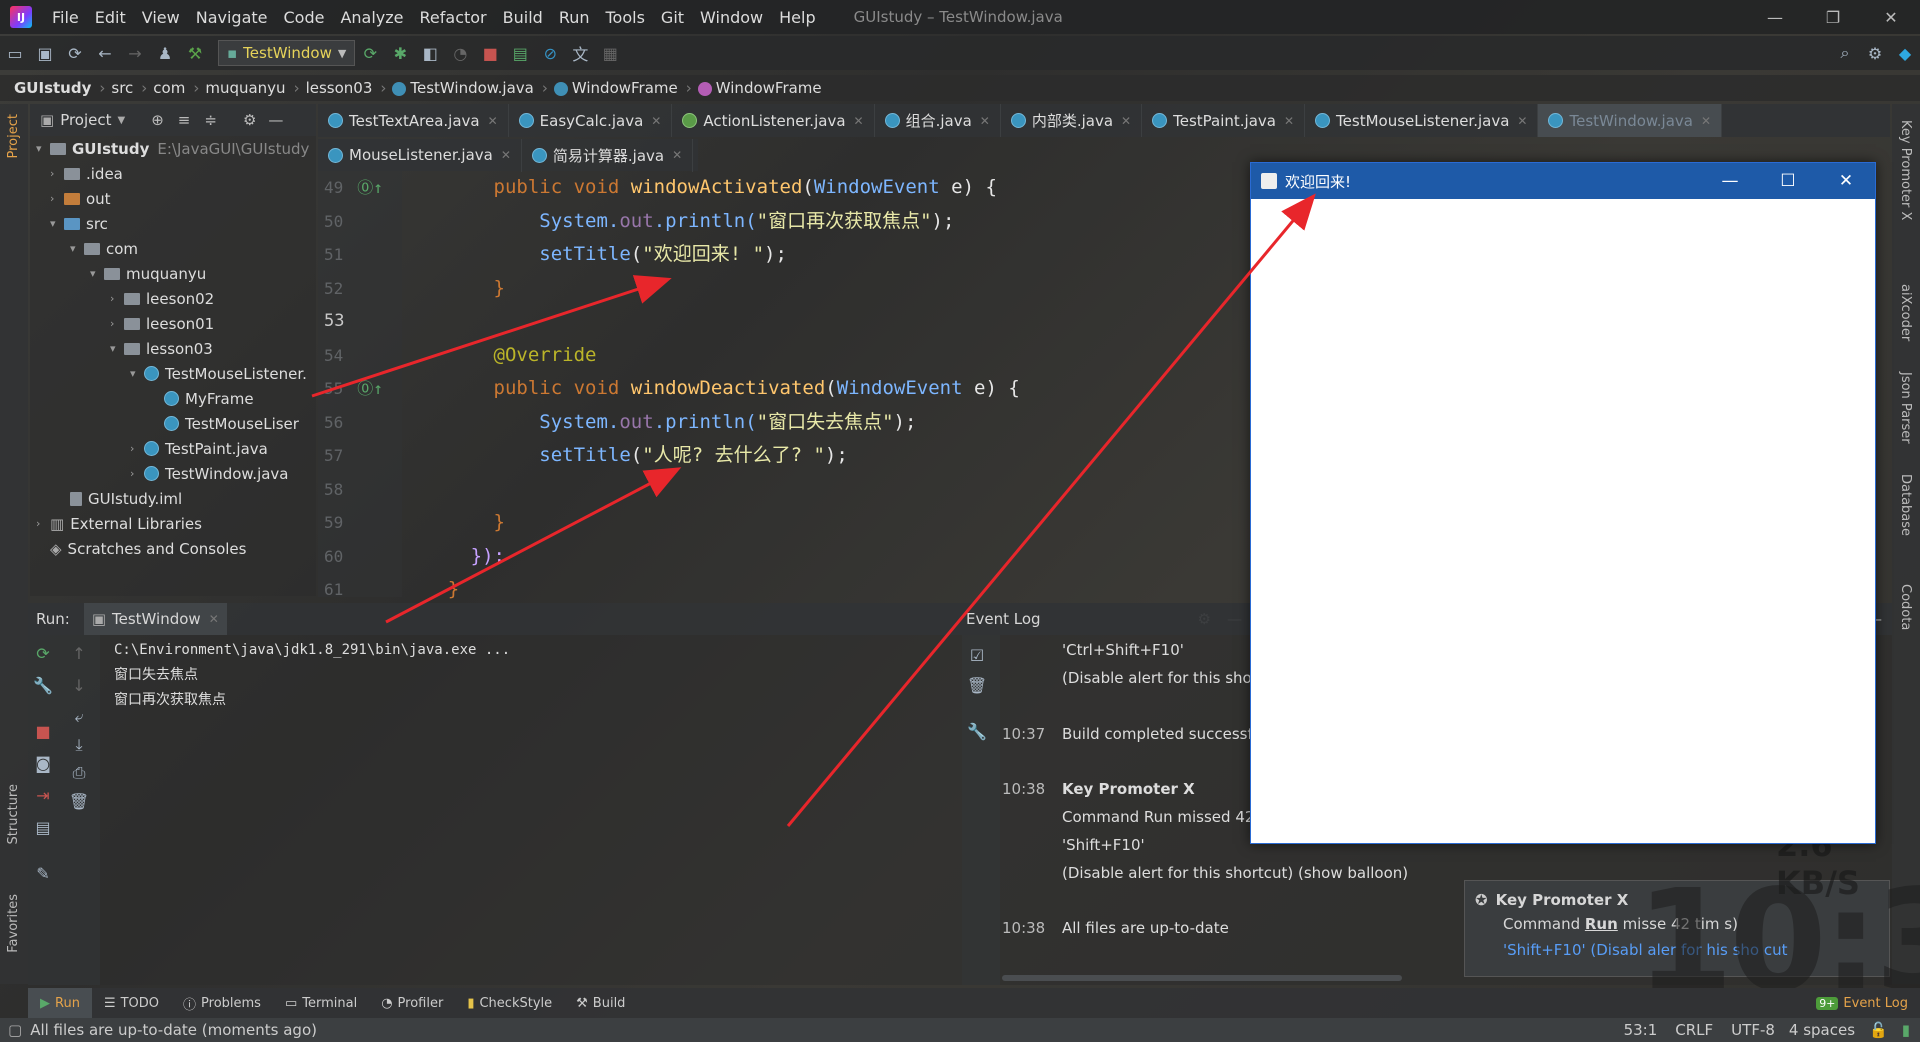  I want to click on event-log-badge: 9+, so click(1827, 1003).